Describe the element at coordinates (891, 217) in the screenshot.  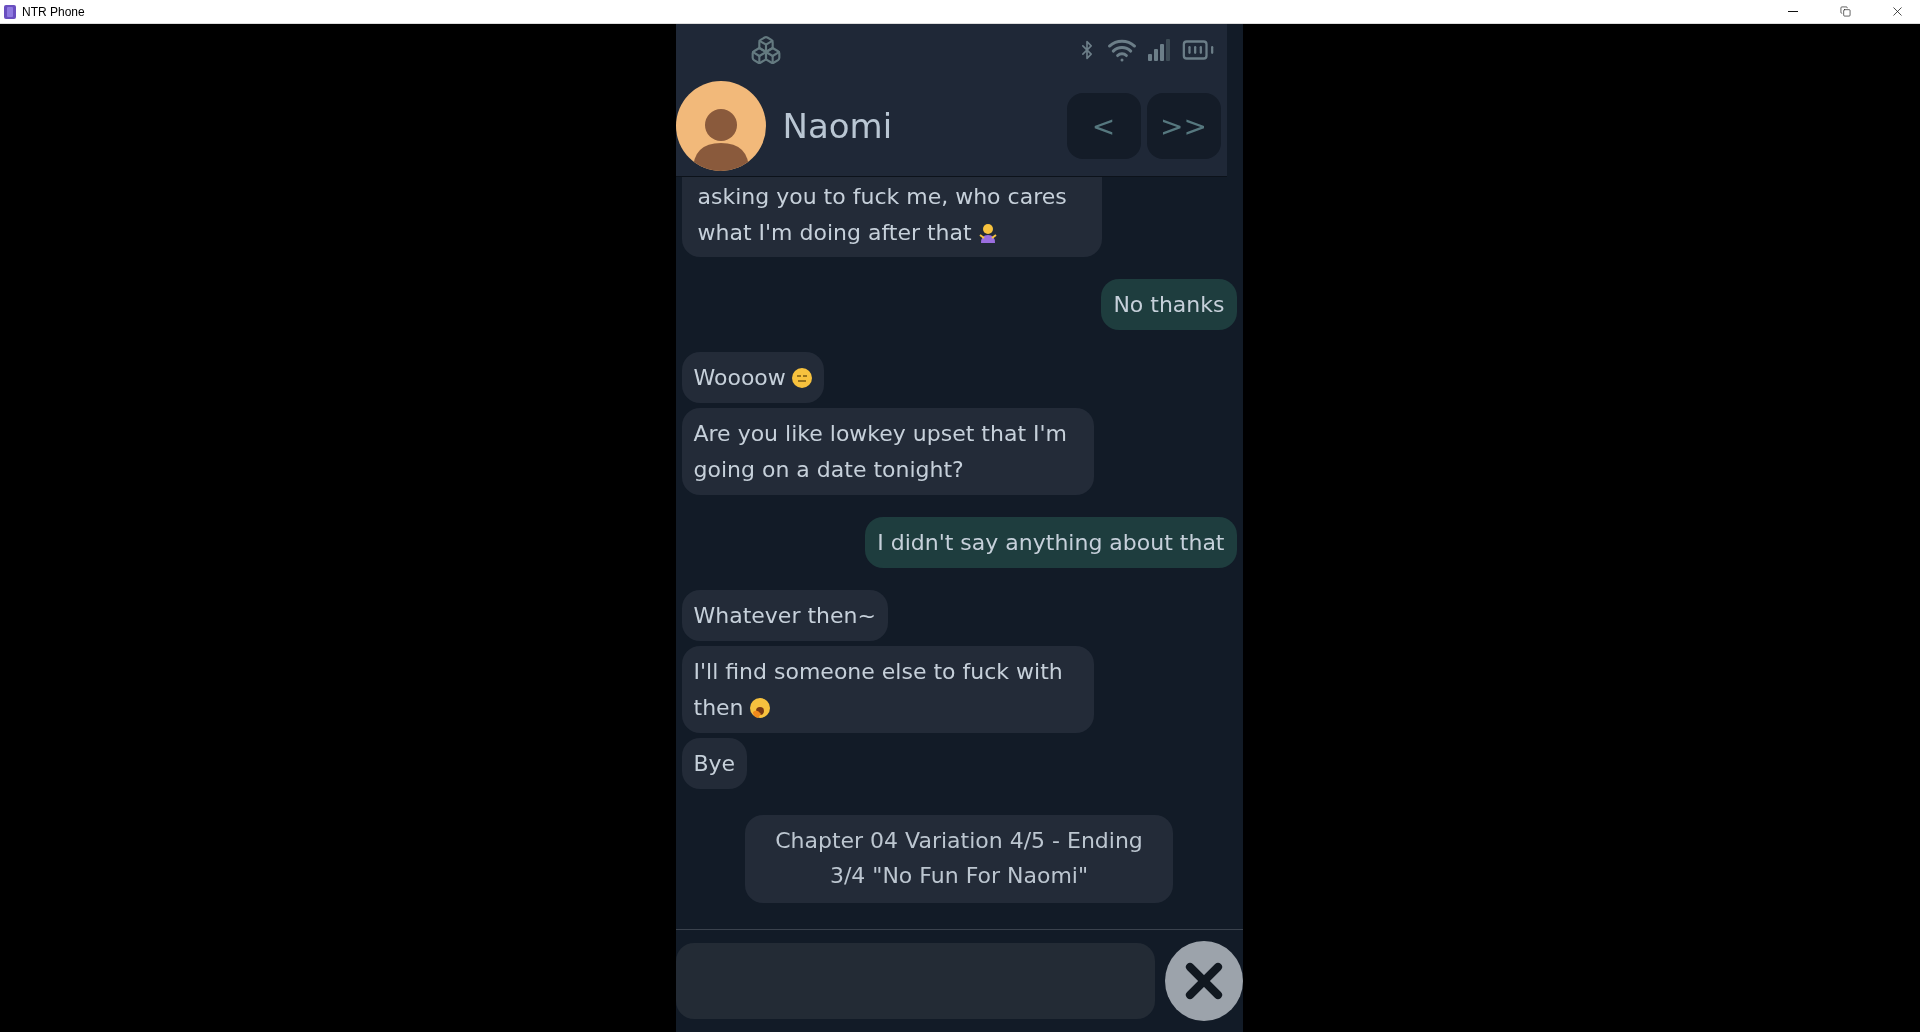
I see `received-message: asking you to fuck me, who cares what I'm doing after that` at that location.